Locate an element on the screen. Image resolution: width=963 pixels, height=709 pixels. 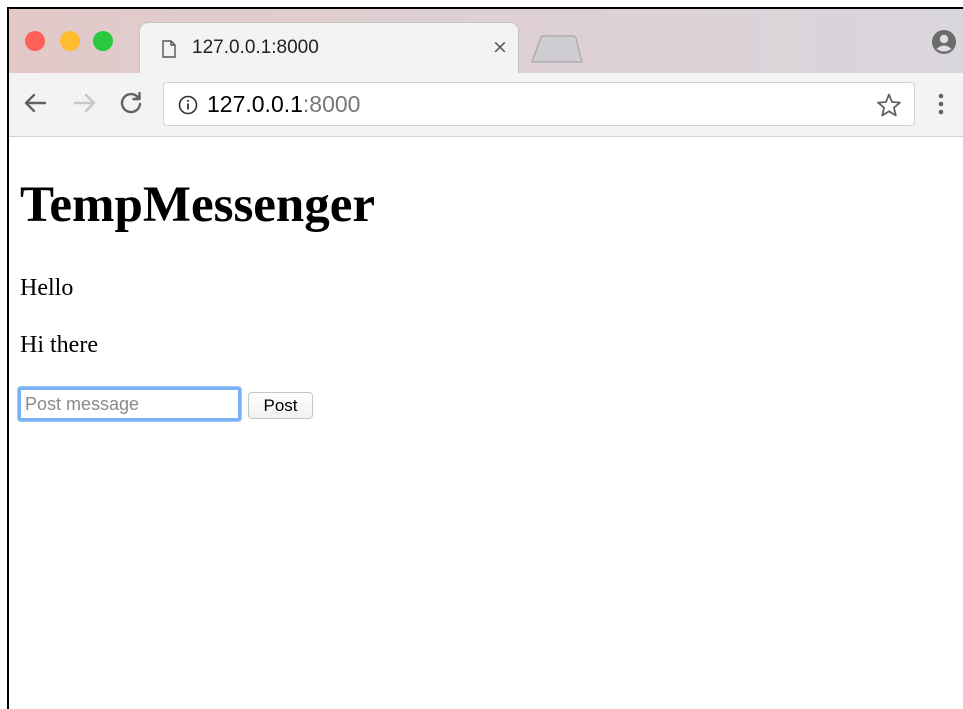
reload-icon is located at coordinates (131, 103).